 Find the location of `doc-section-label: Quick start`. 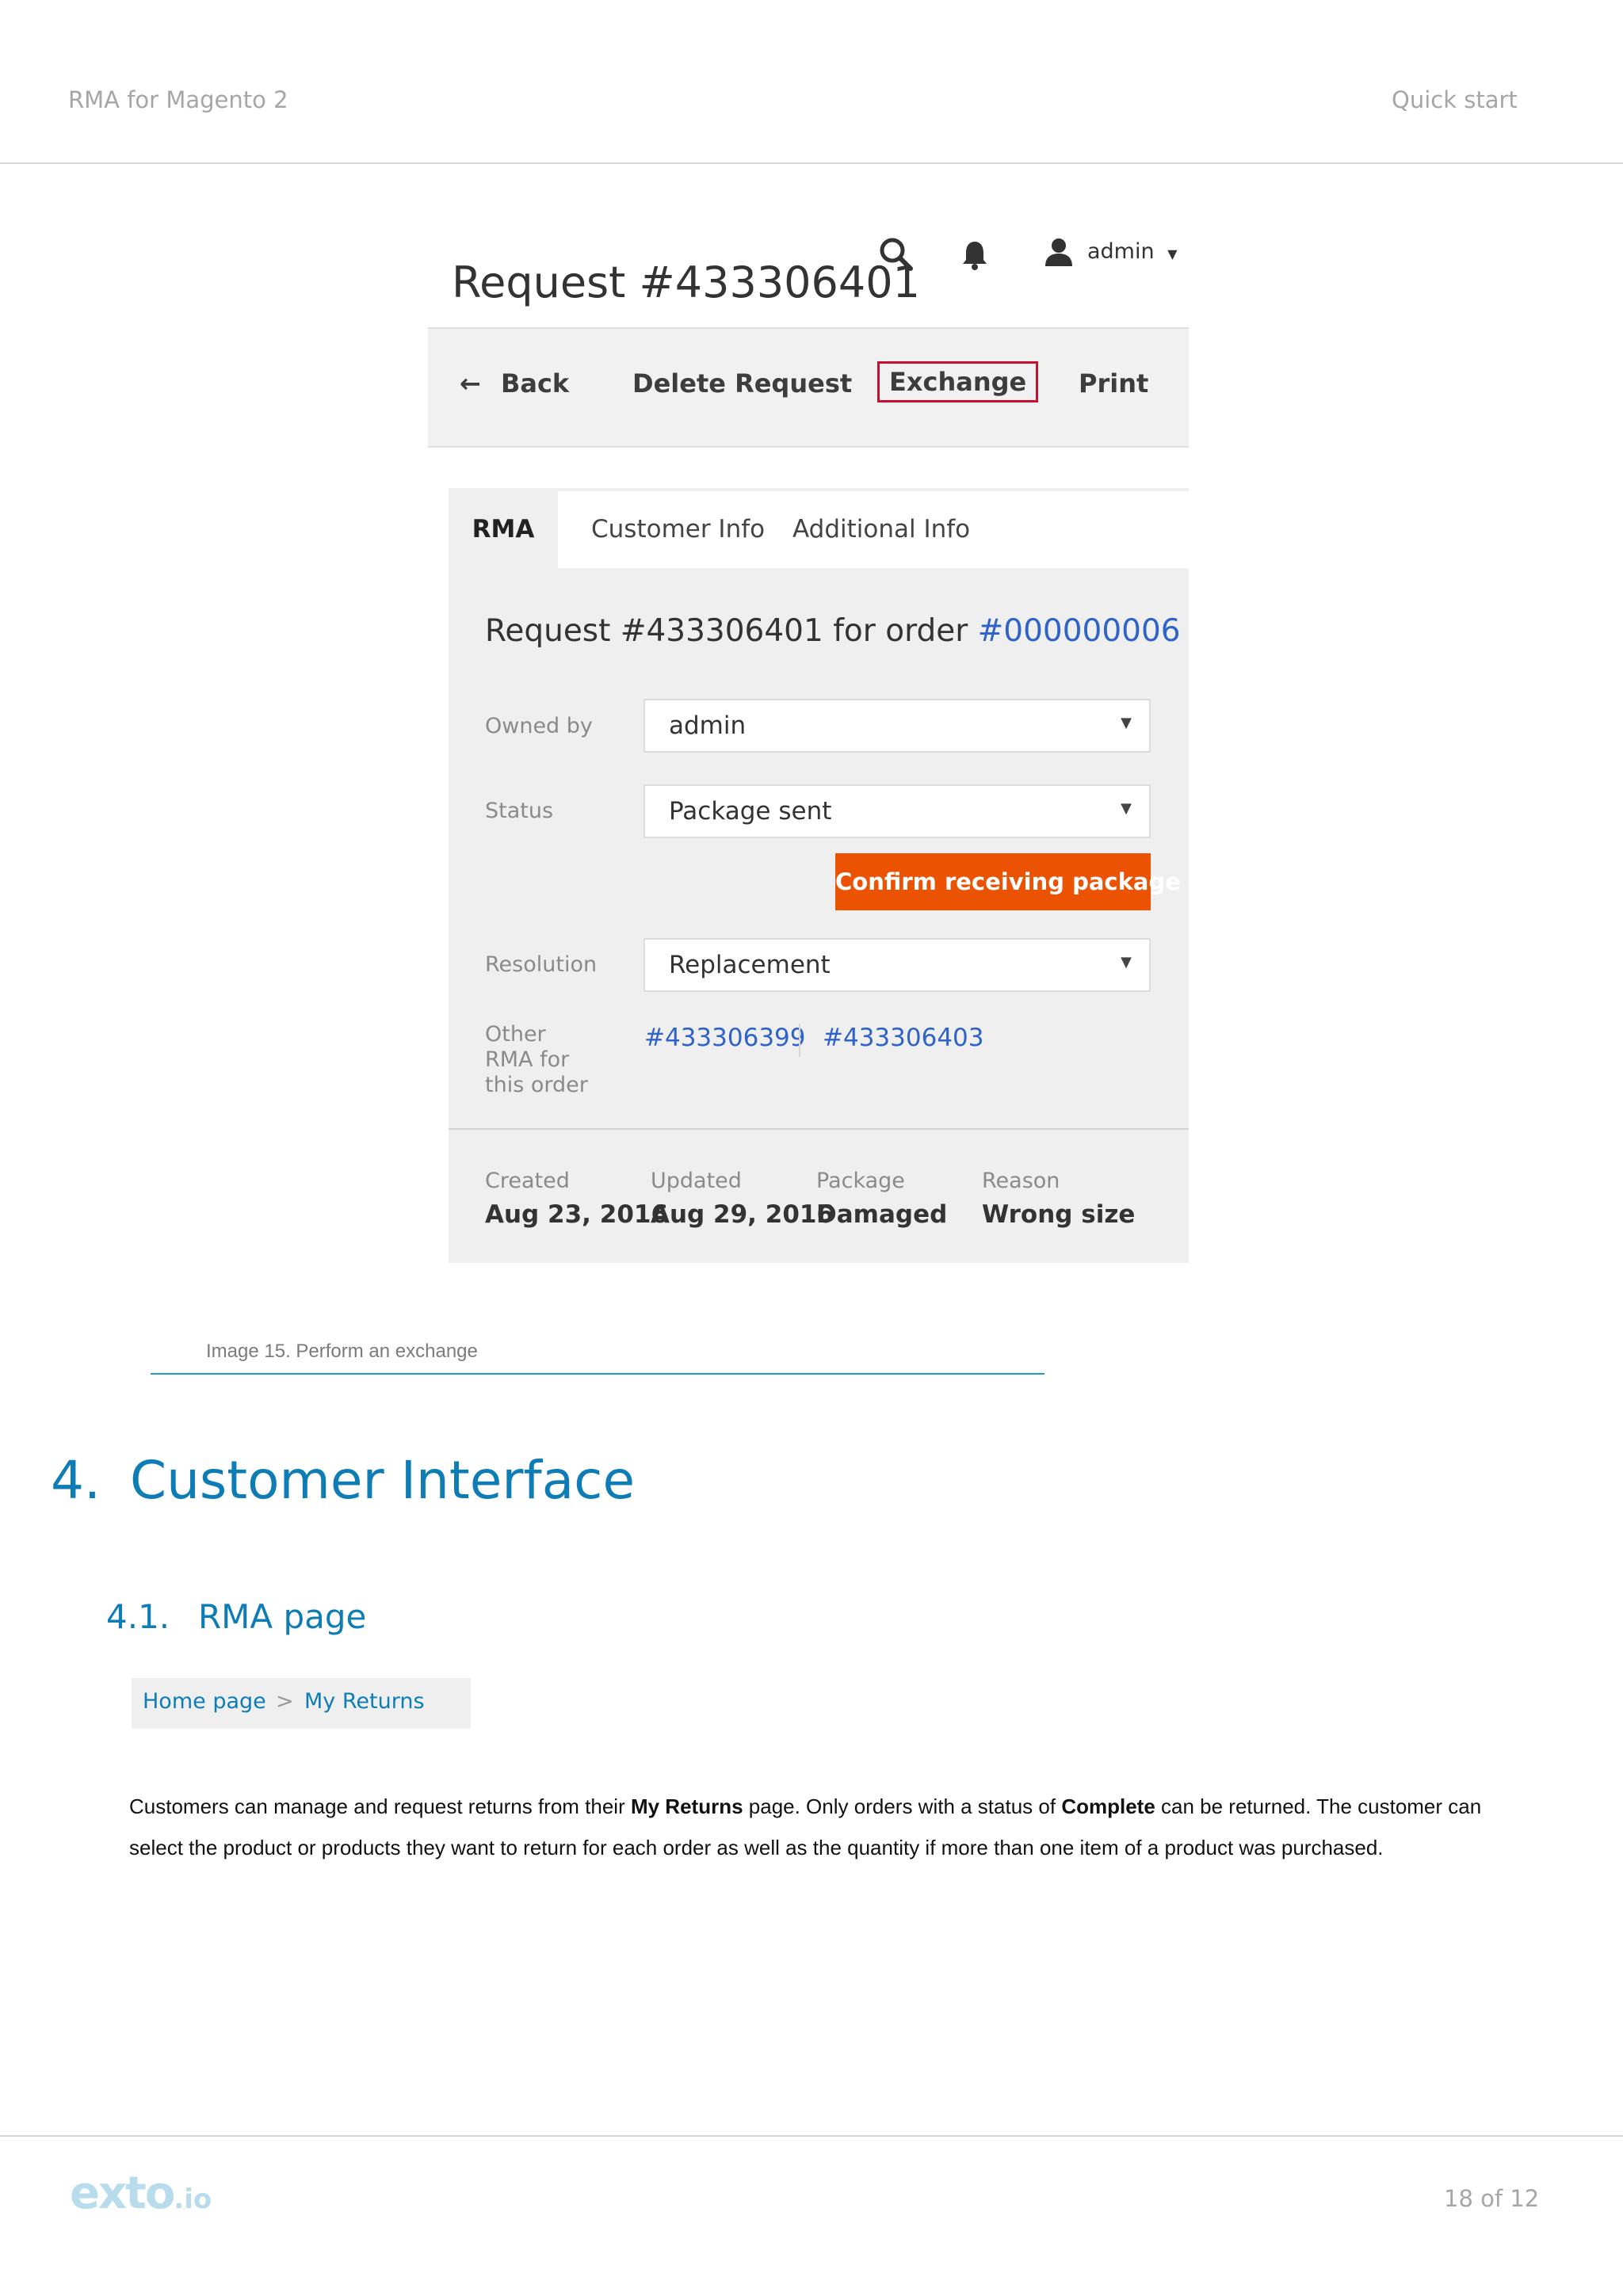

doc-section-label: Quick start is located at coordinates (1455, 99).